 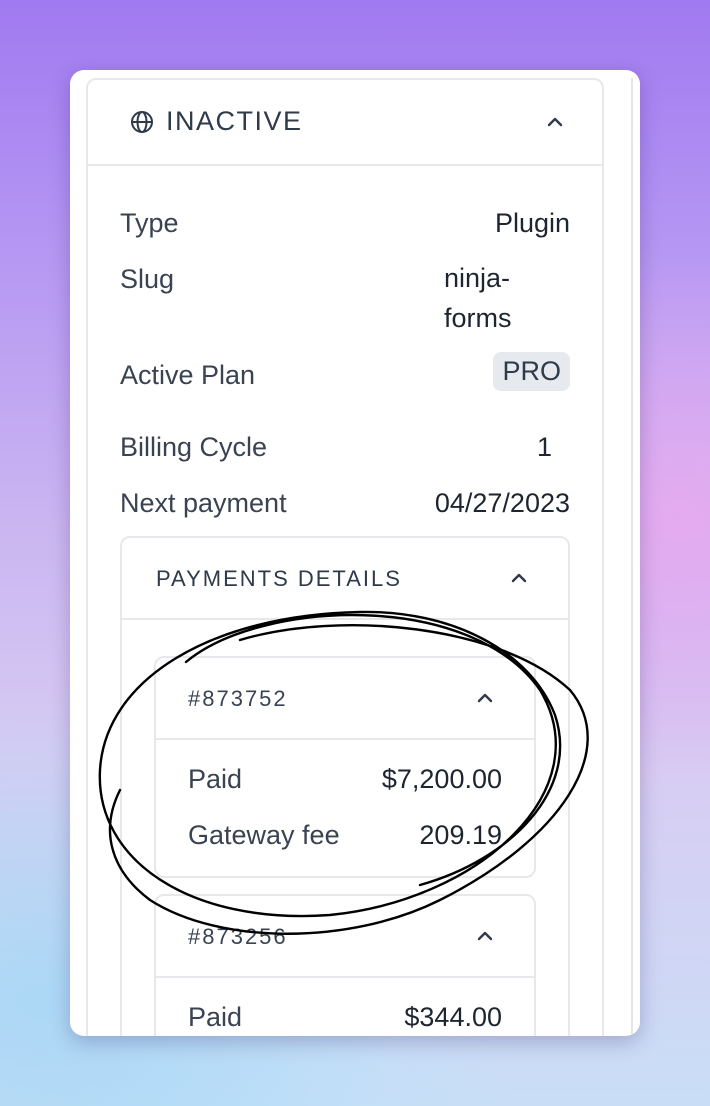 I want to click on type-label: Type, so click(x=149, y=223).